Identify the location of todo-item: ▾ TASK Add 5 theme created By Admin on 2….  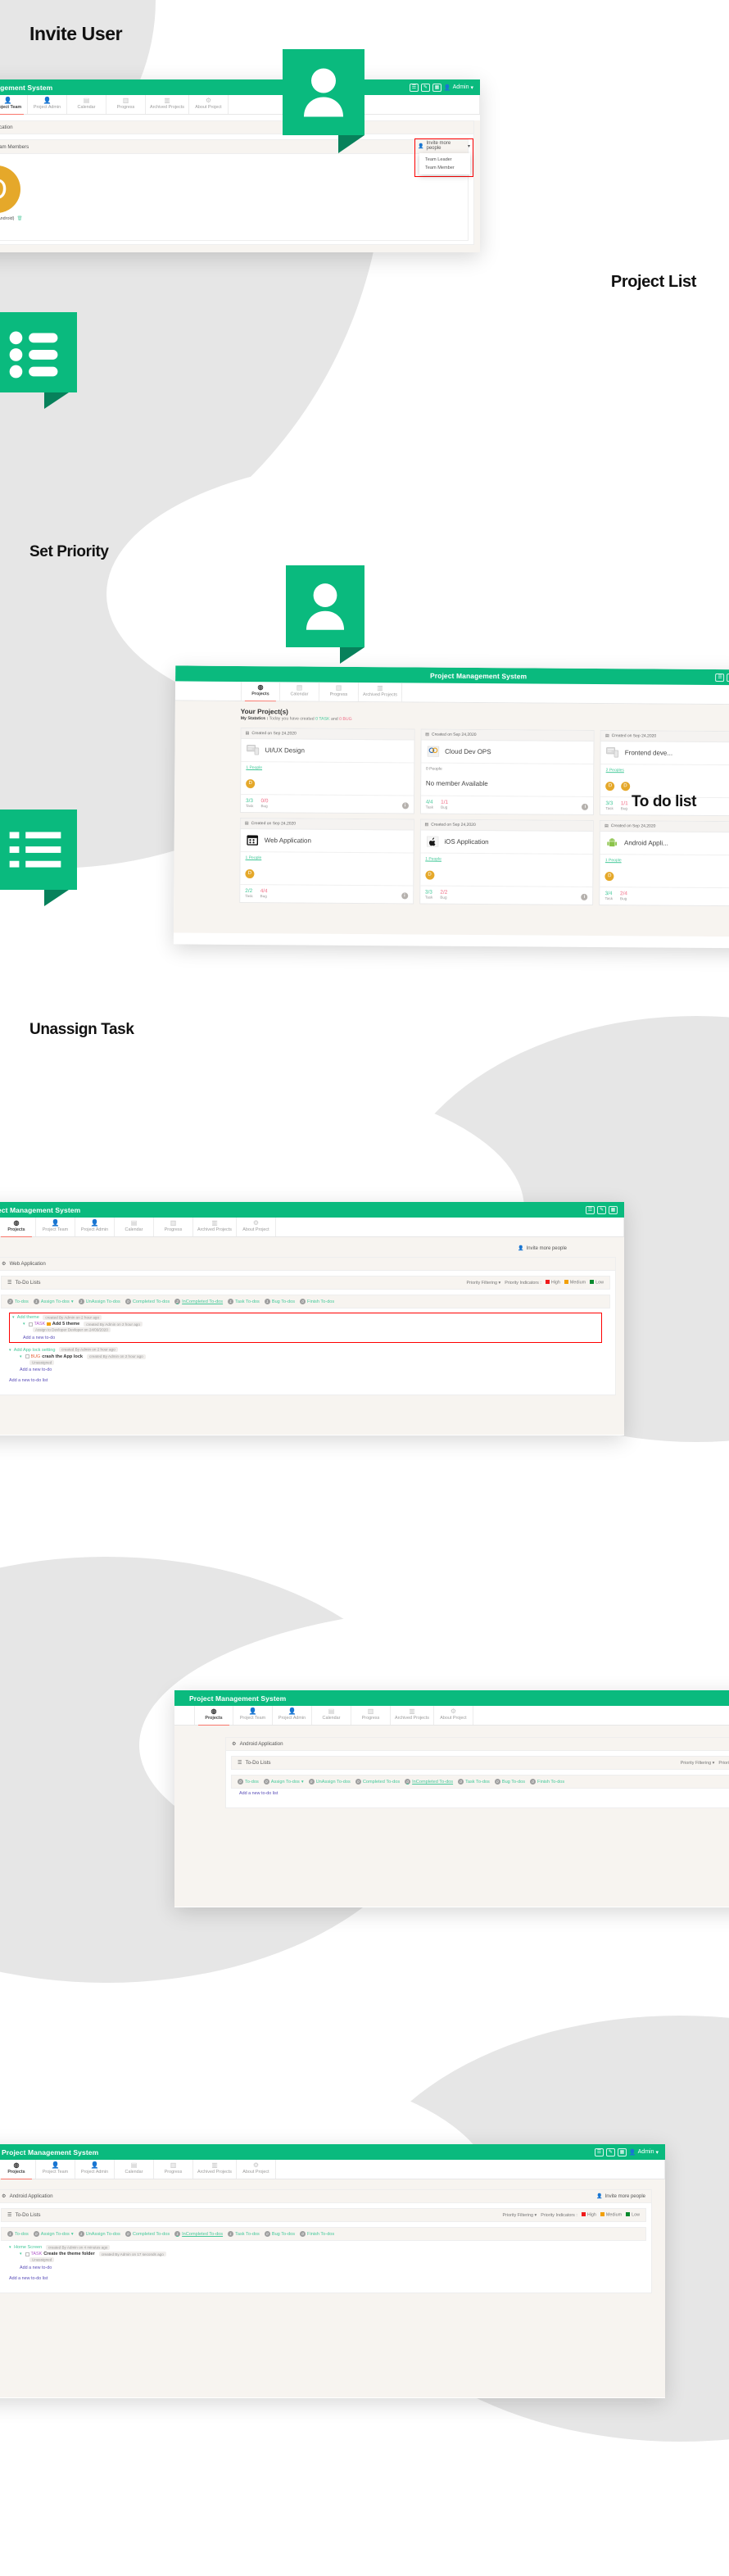
(311, 1324).